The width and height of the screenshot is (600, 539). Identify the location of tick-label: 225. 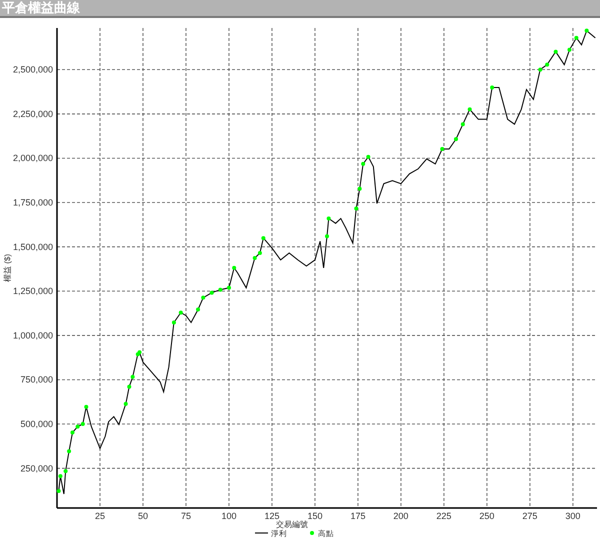
(444, 516).